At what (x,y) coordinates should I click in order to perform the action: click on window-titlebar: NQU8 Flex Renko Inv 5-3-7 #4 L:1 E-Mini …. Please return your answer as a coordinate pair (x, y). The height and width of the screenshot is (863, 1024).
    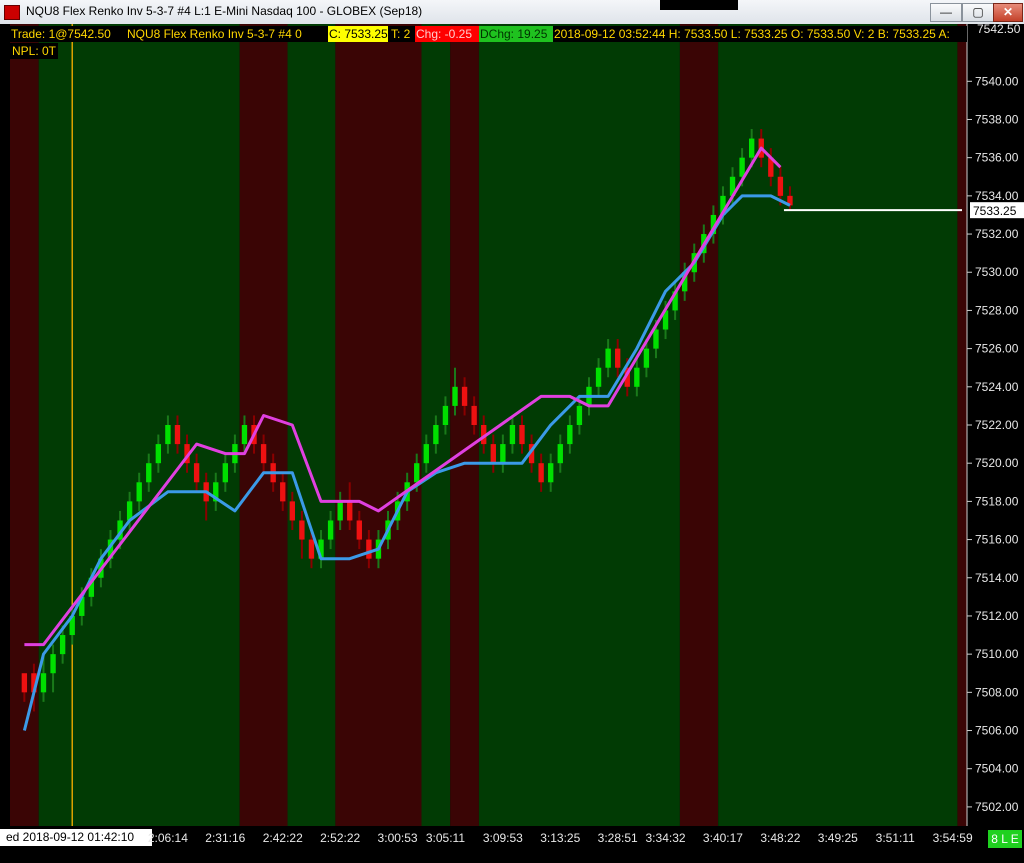
    Looking at the image, I should click on (512, 12).